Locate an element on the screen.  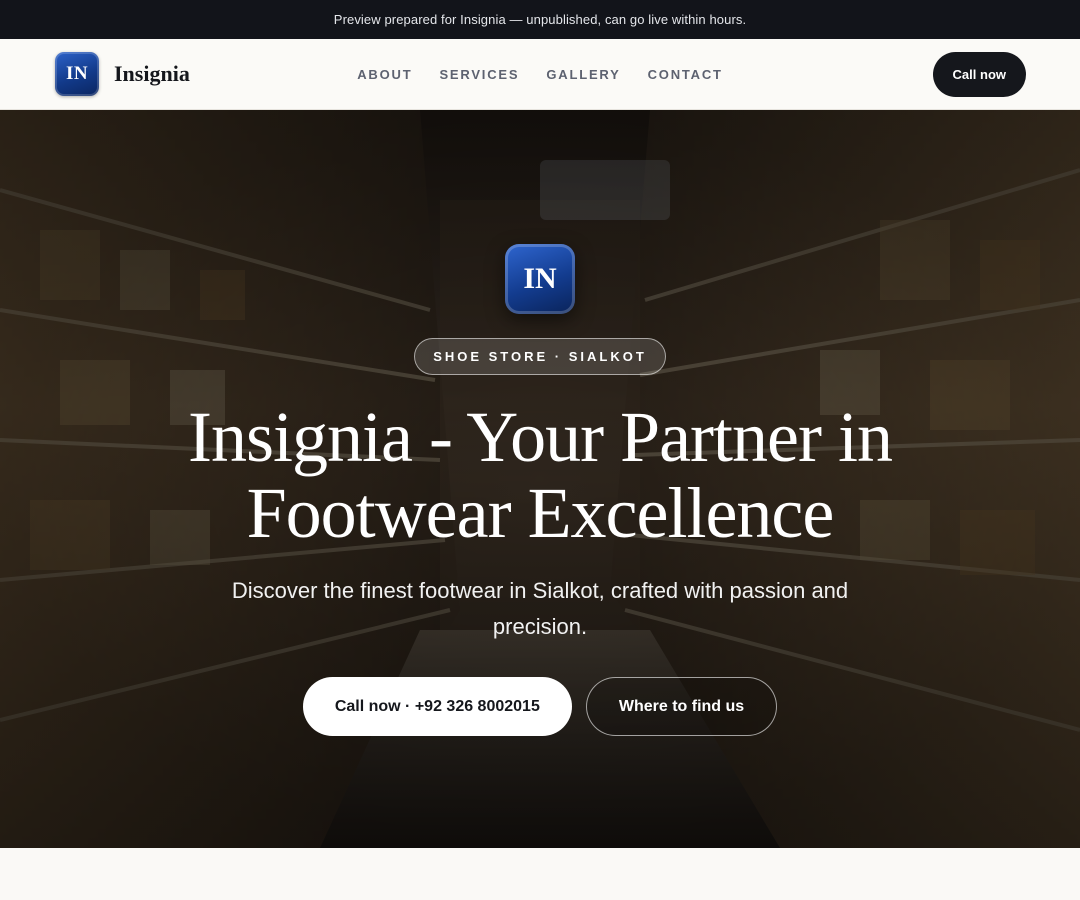
brand-name: Insignia is located at coordinates (152, 73).